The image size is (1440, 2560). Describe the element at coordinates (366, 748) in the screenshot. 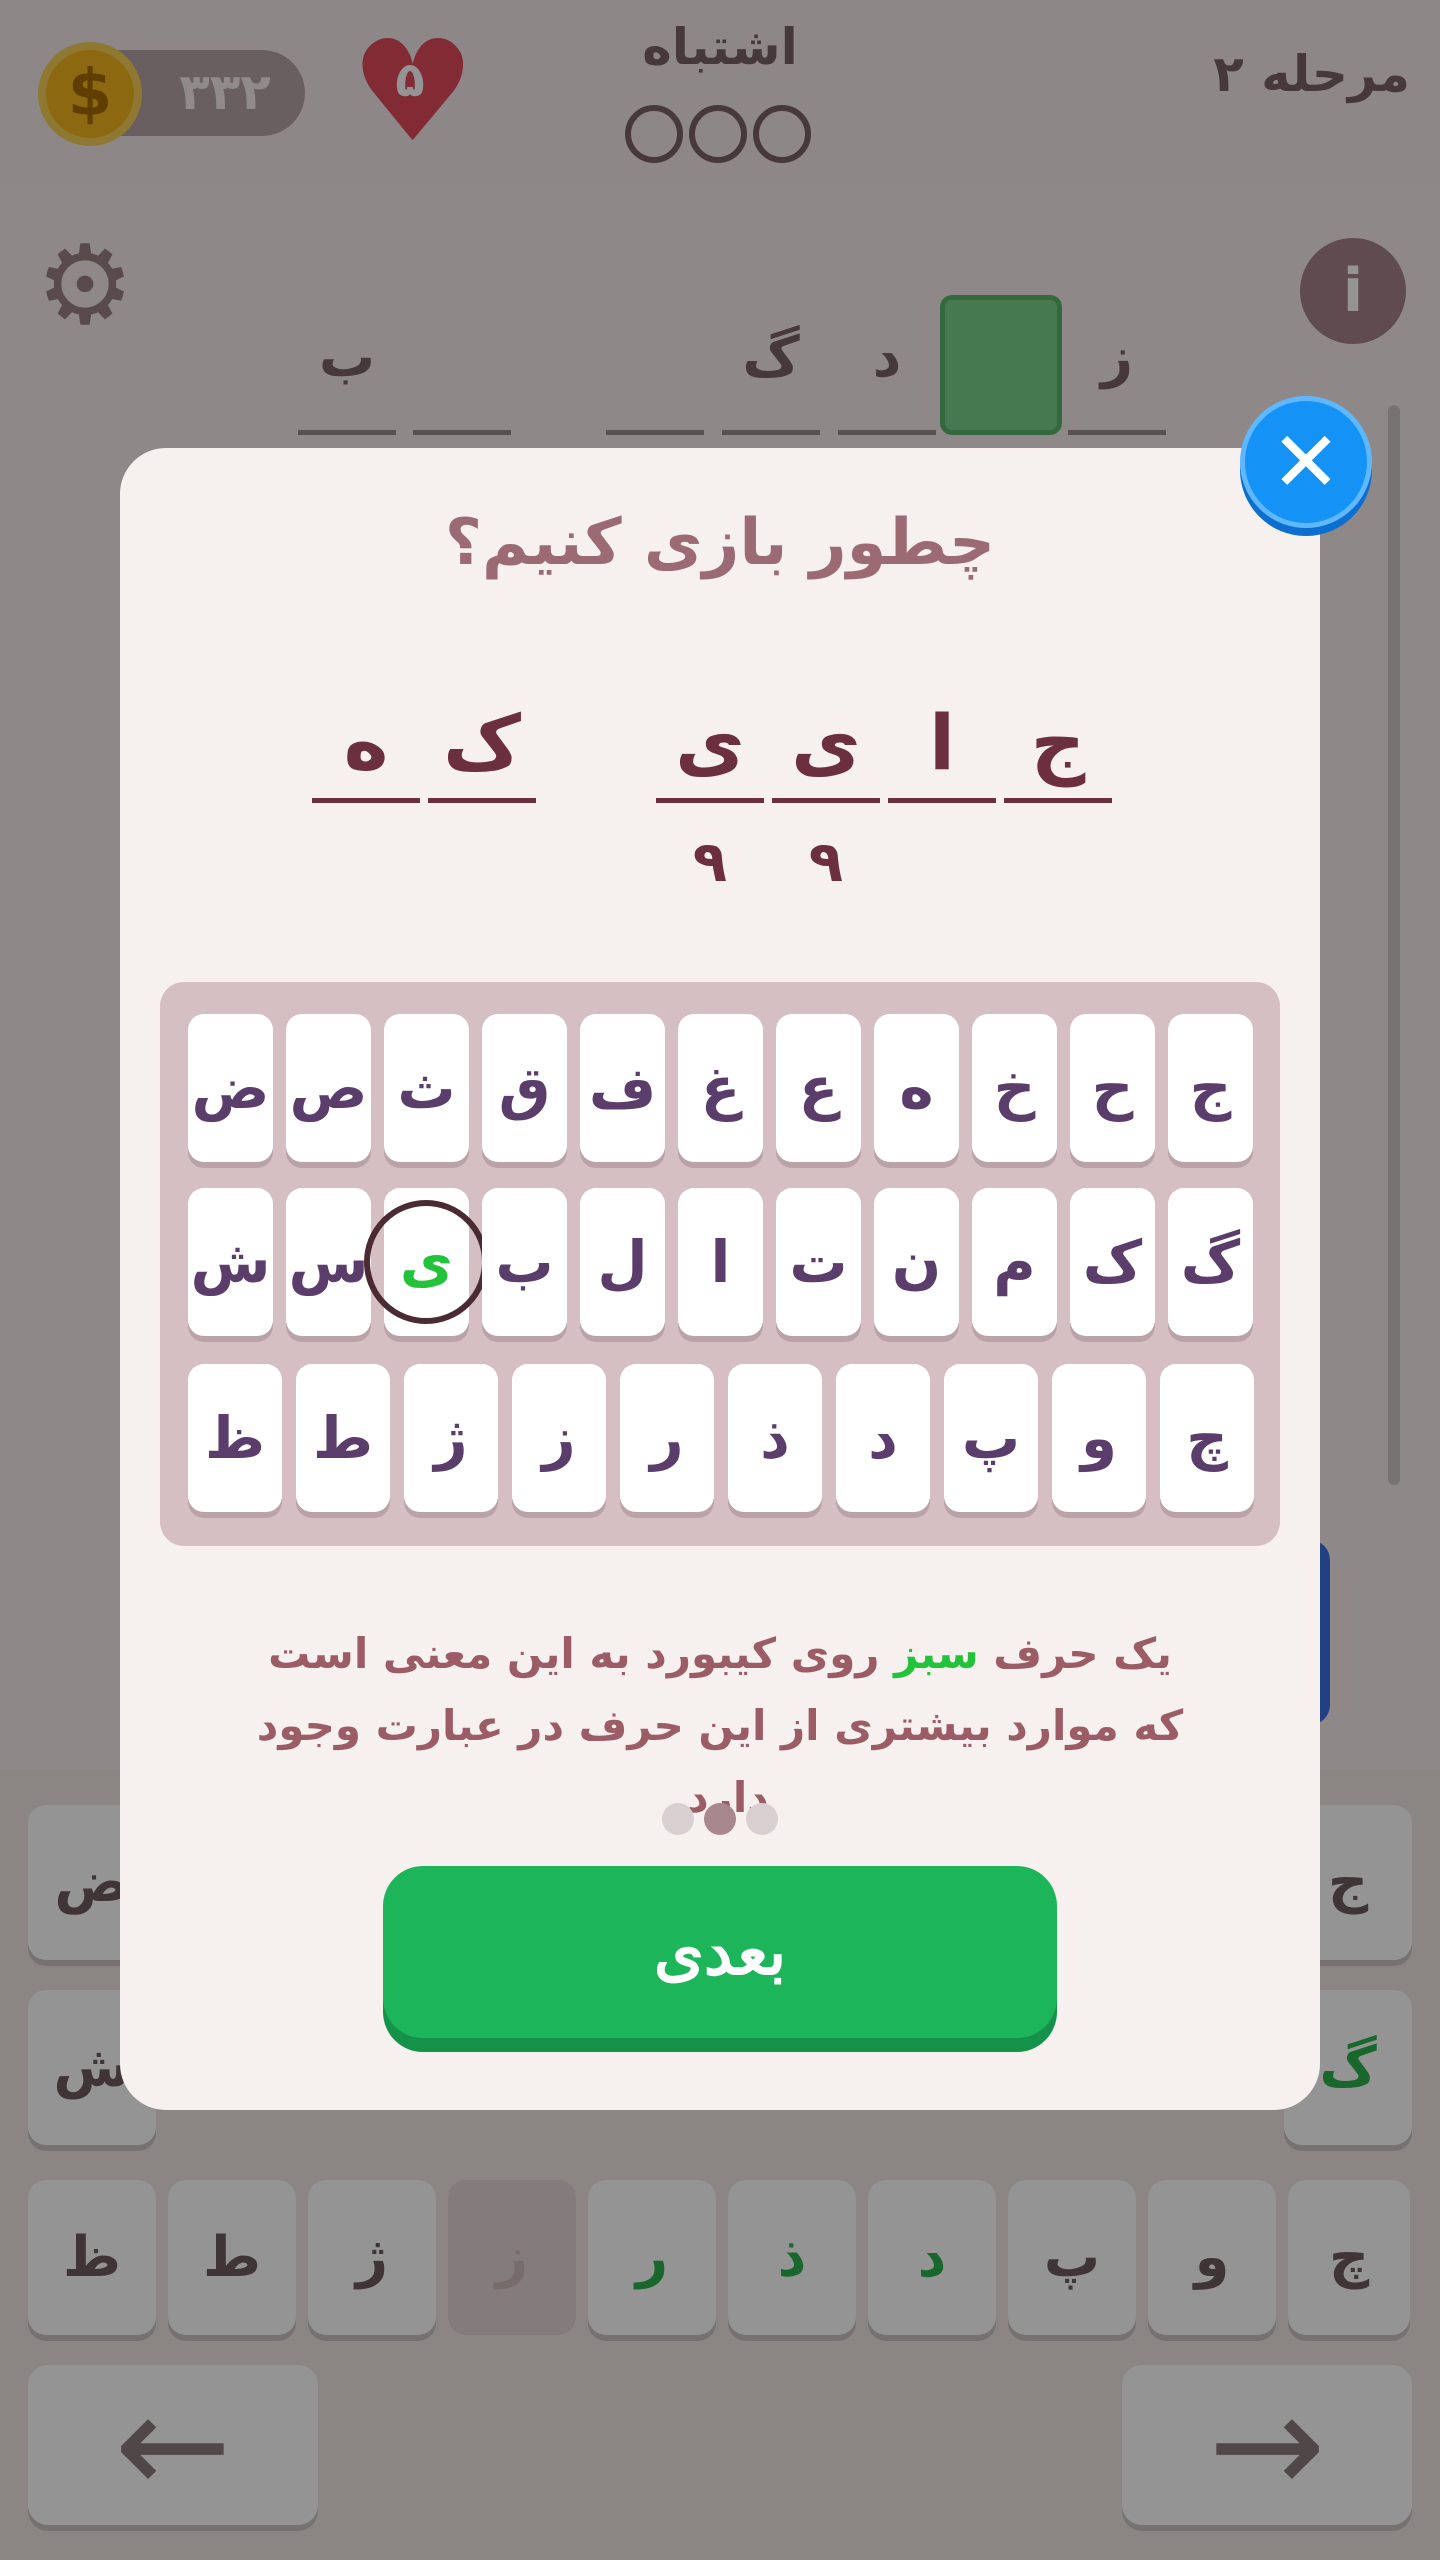

I see `example-letter: ه` at that location.